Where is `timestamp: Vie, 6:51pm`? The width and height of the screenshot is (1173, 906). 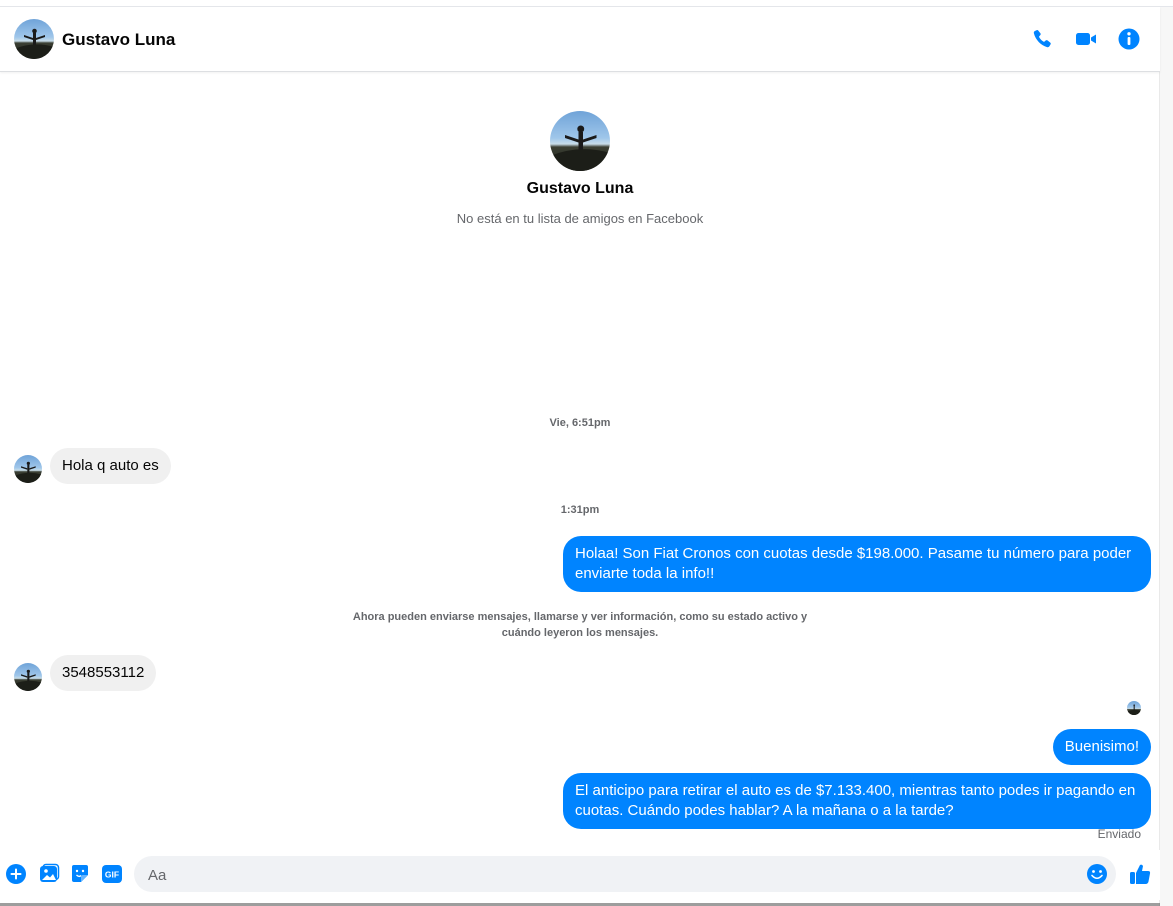 timestamp: Vie, 6:51pm is located at coordinates (580, 423).